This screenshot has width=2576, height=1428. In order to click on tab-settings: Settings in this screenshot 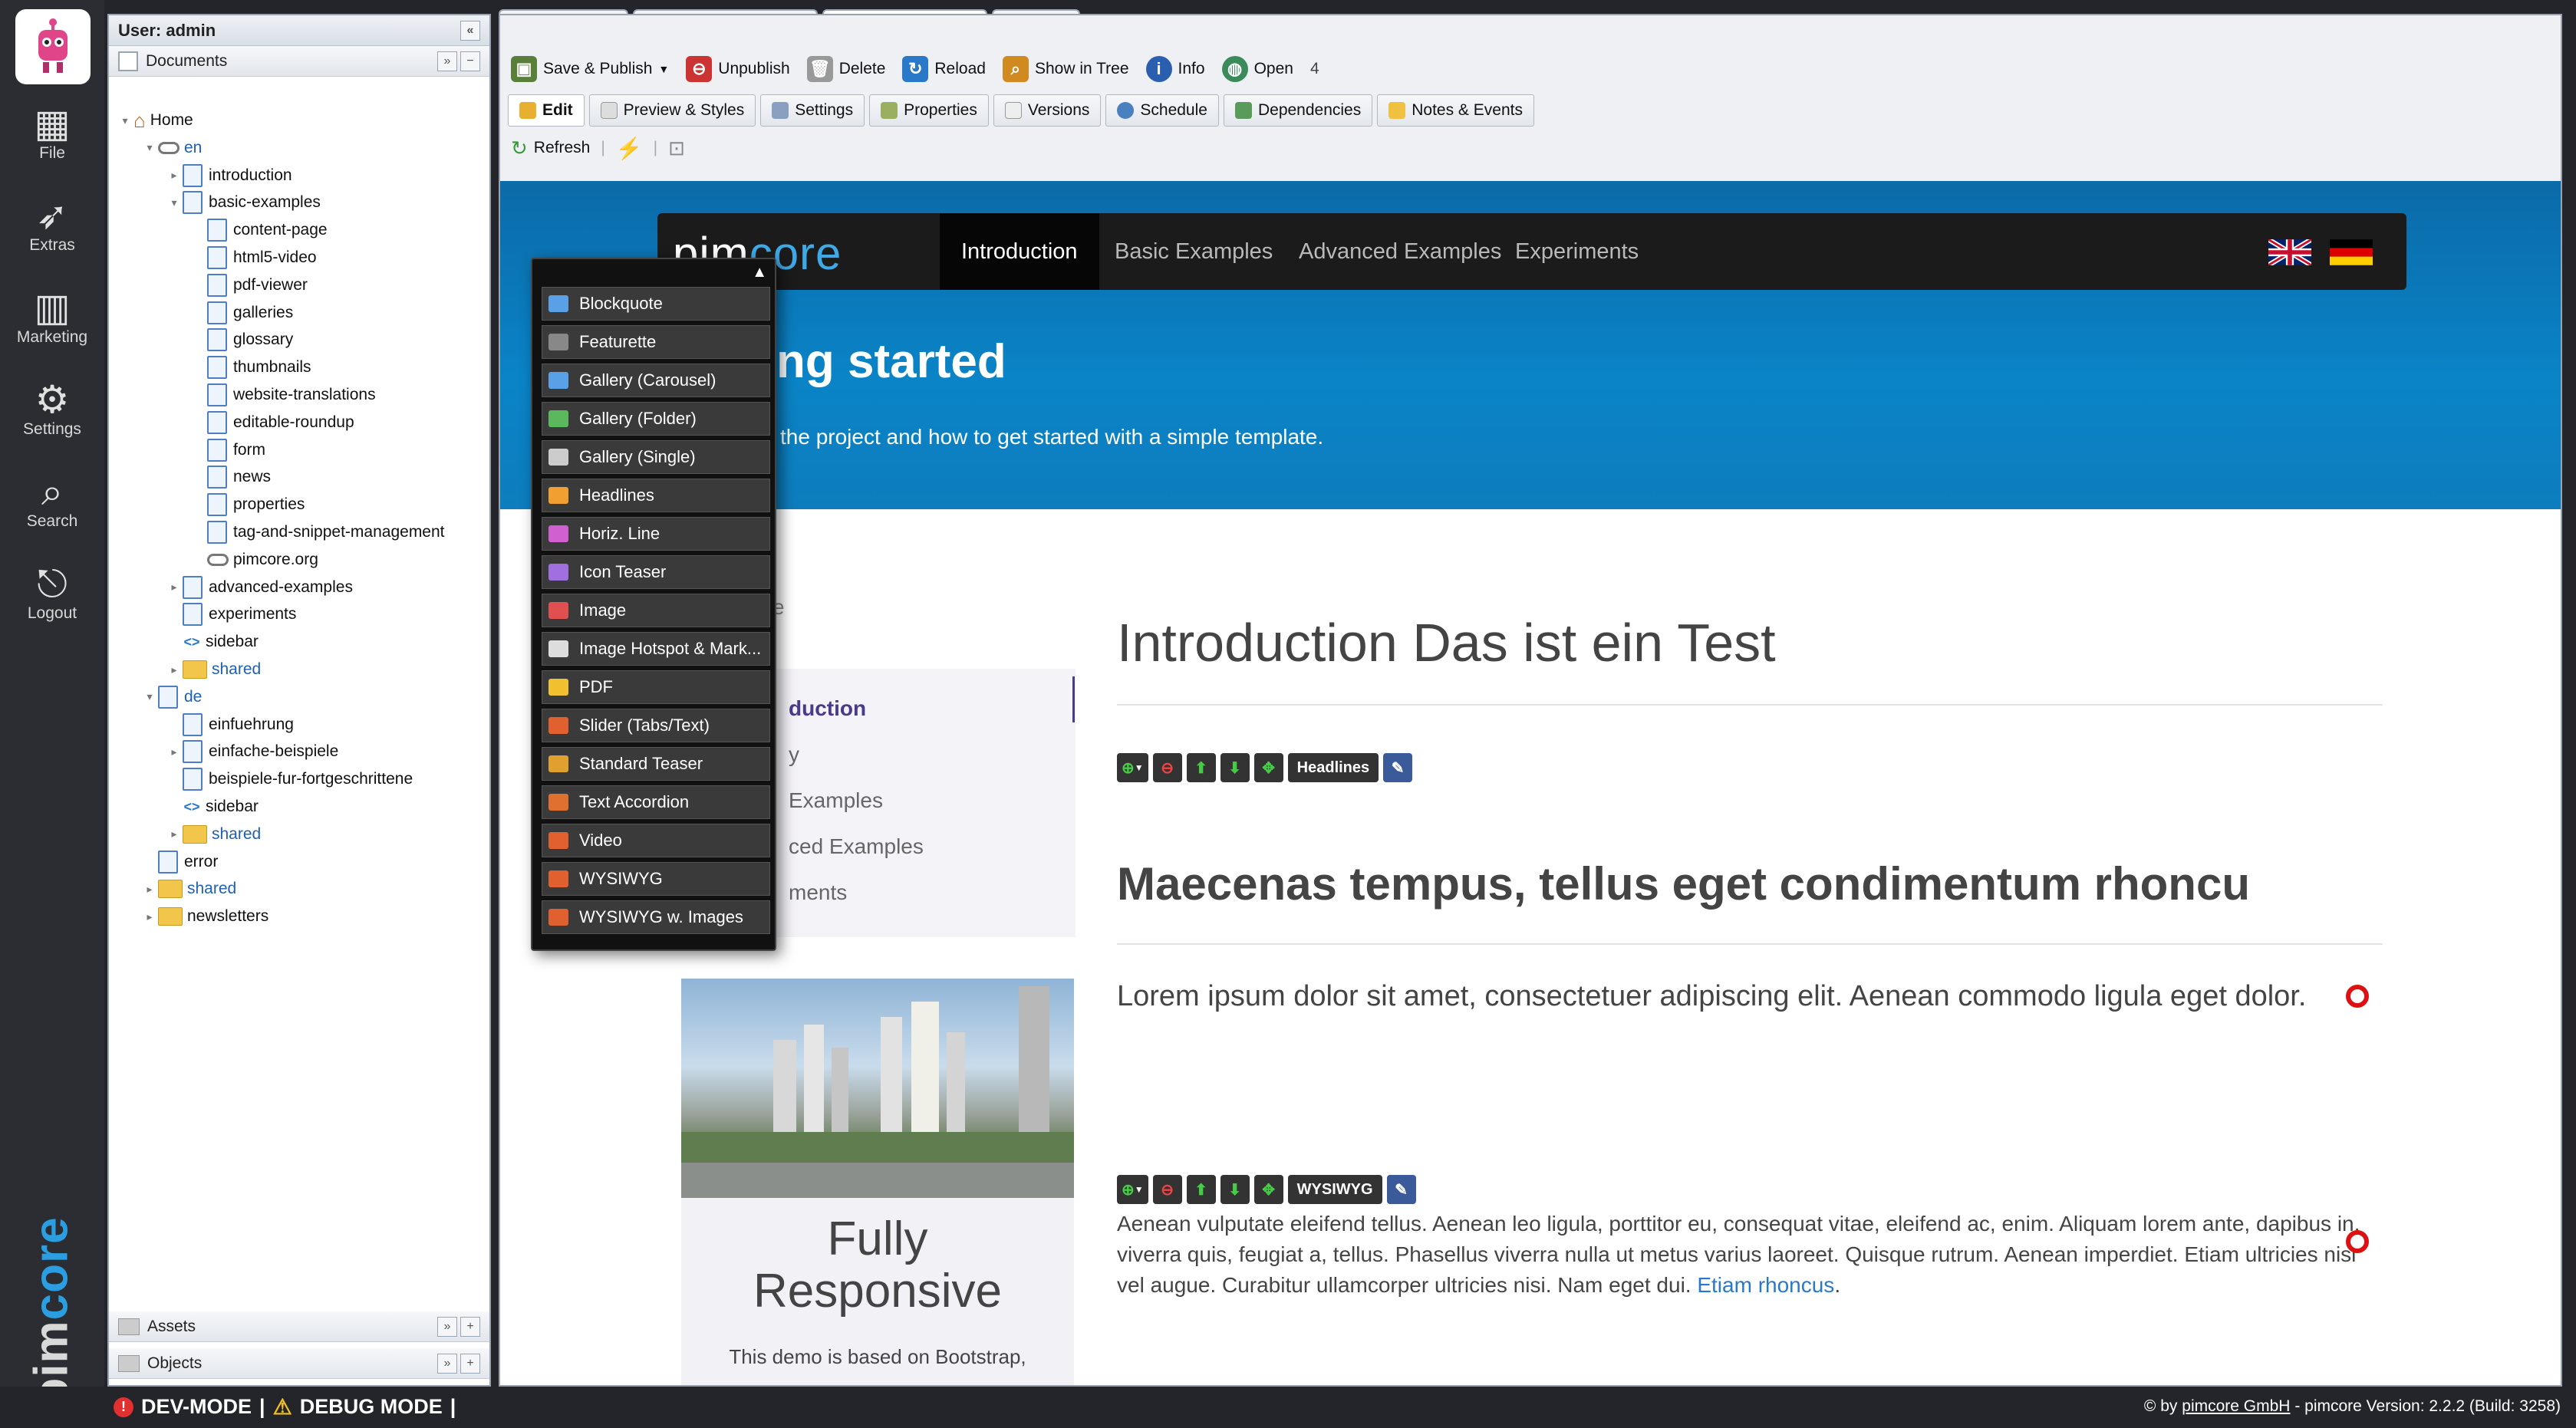, I will do `click(812, 110)`.